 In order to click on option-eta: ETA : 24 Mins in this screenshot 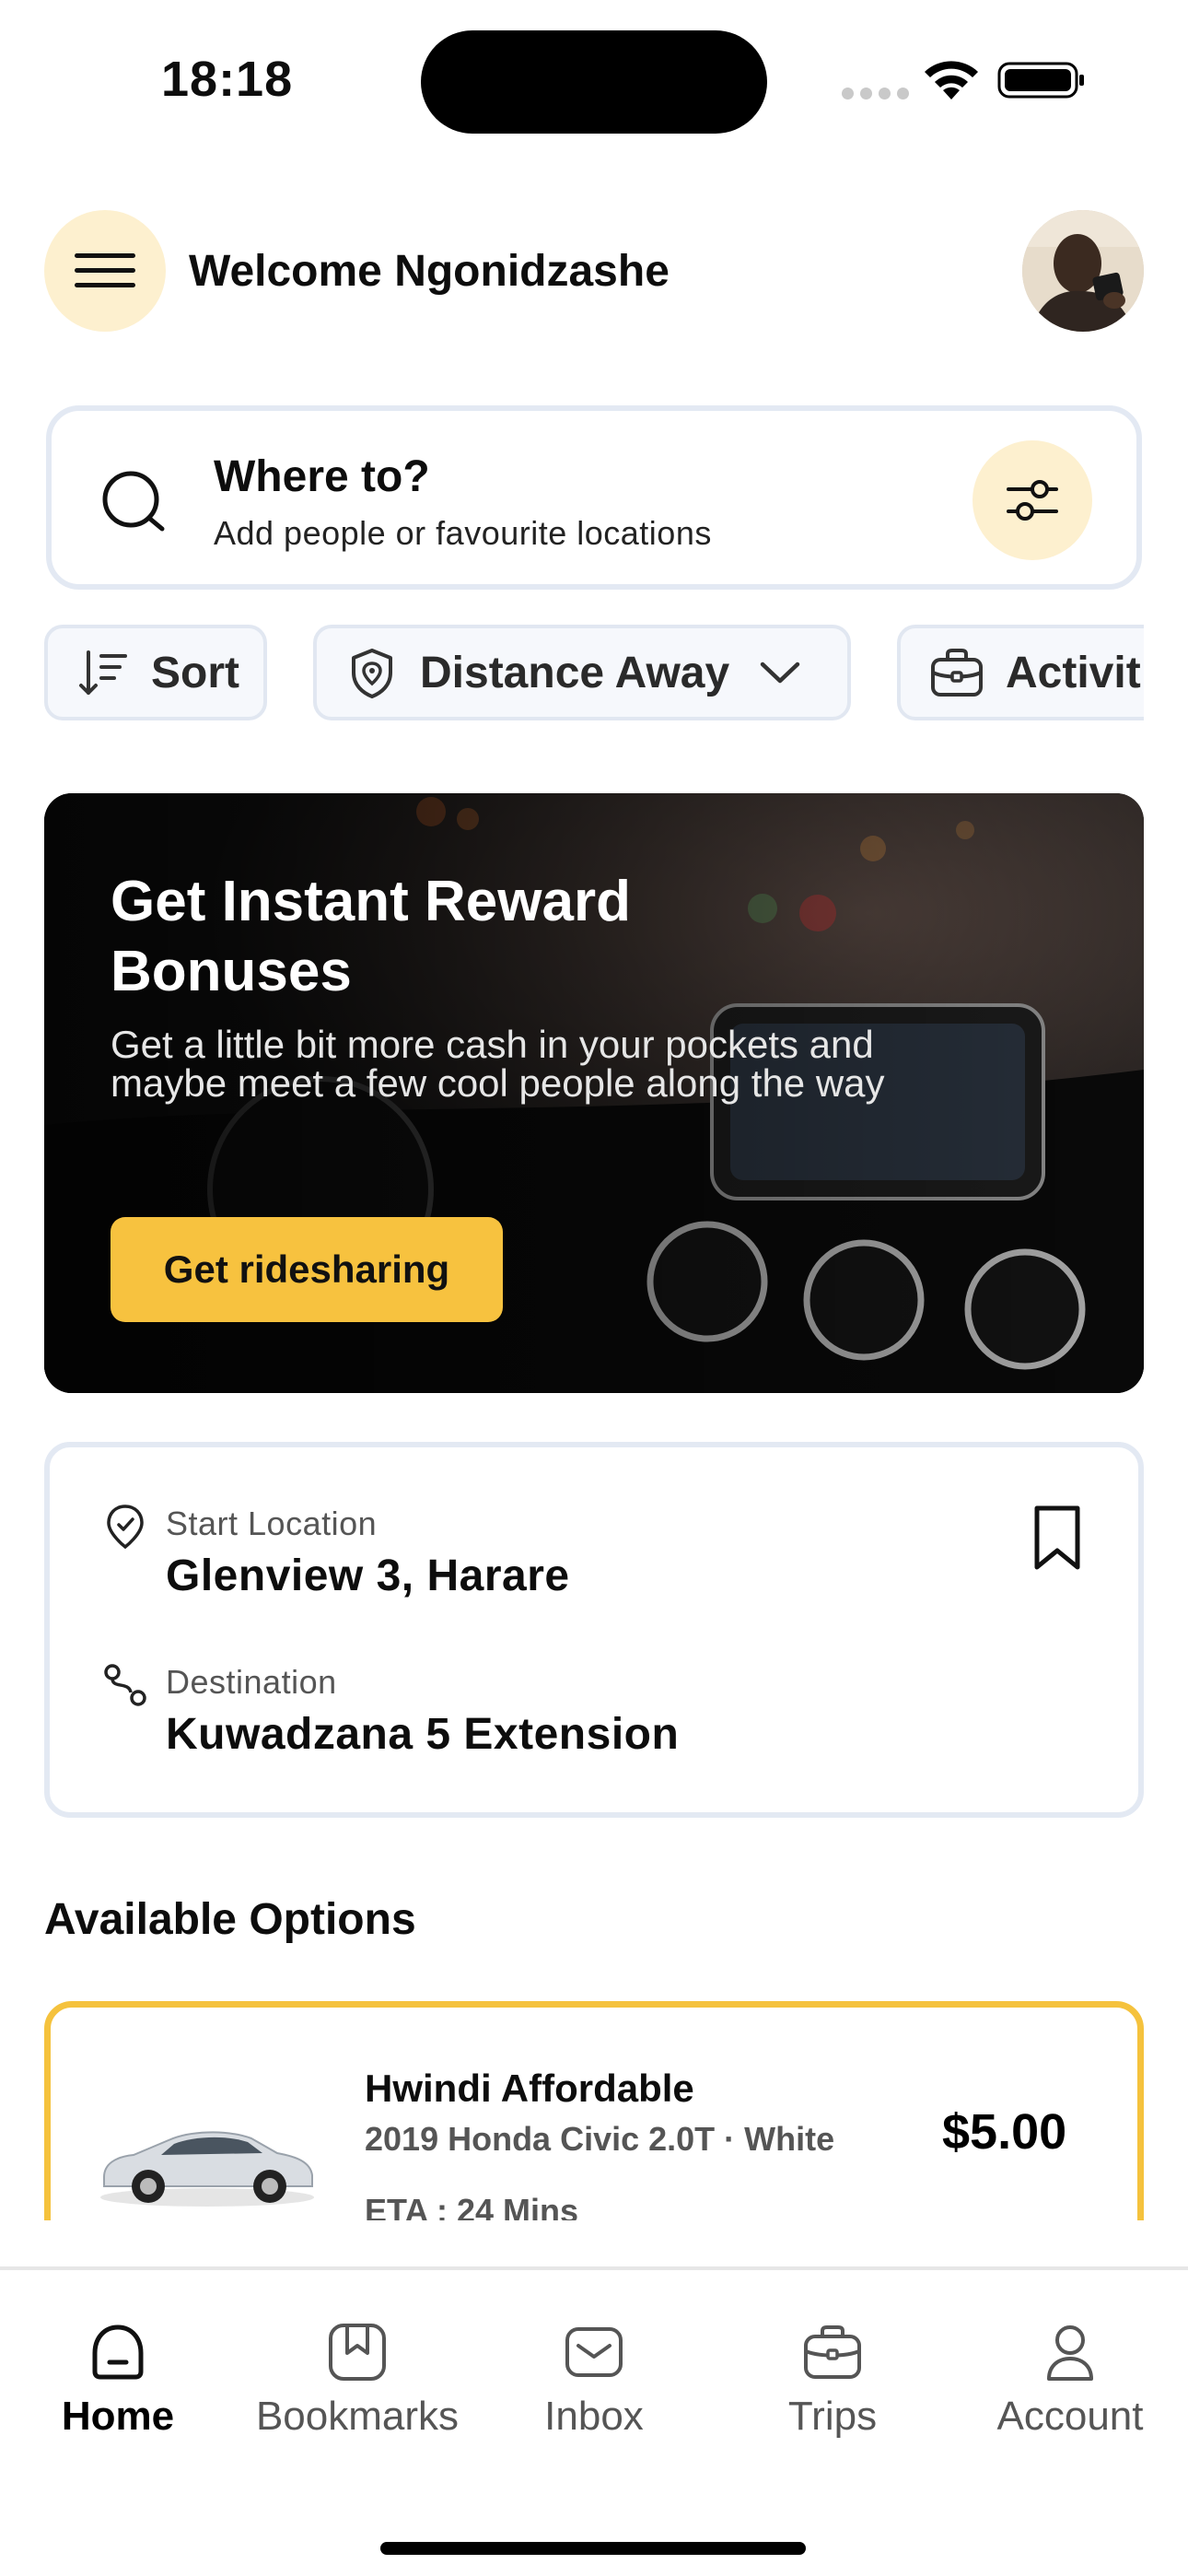, I will do `click(472, 2206)`.